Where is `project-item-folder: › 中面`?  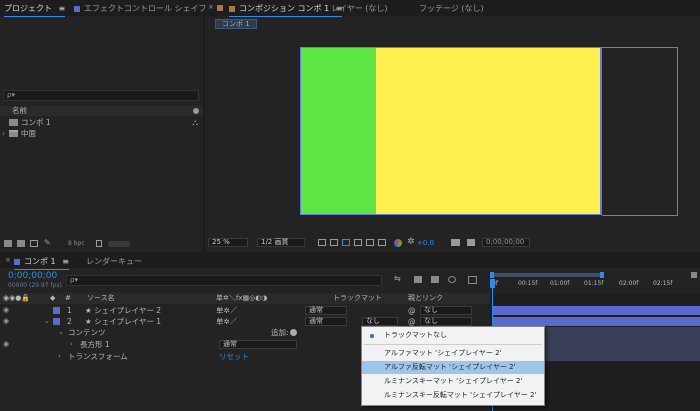
project-item-folder: › 中面 is located at coordinates (101, 133).